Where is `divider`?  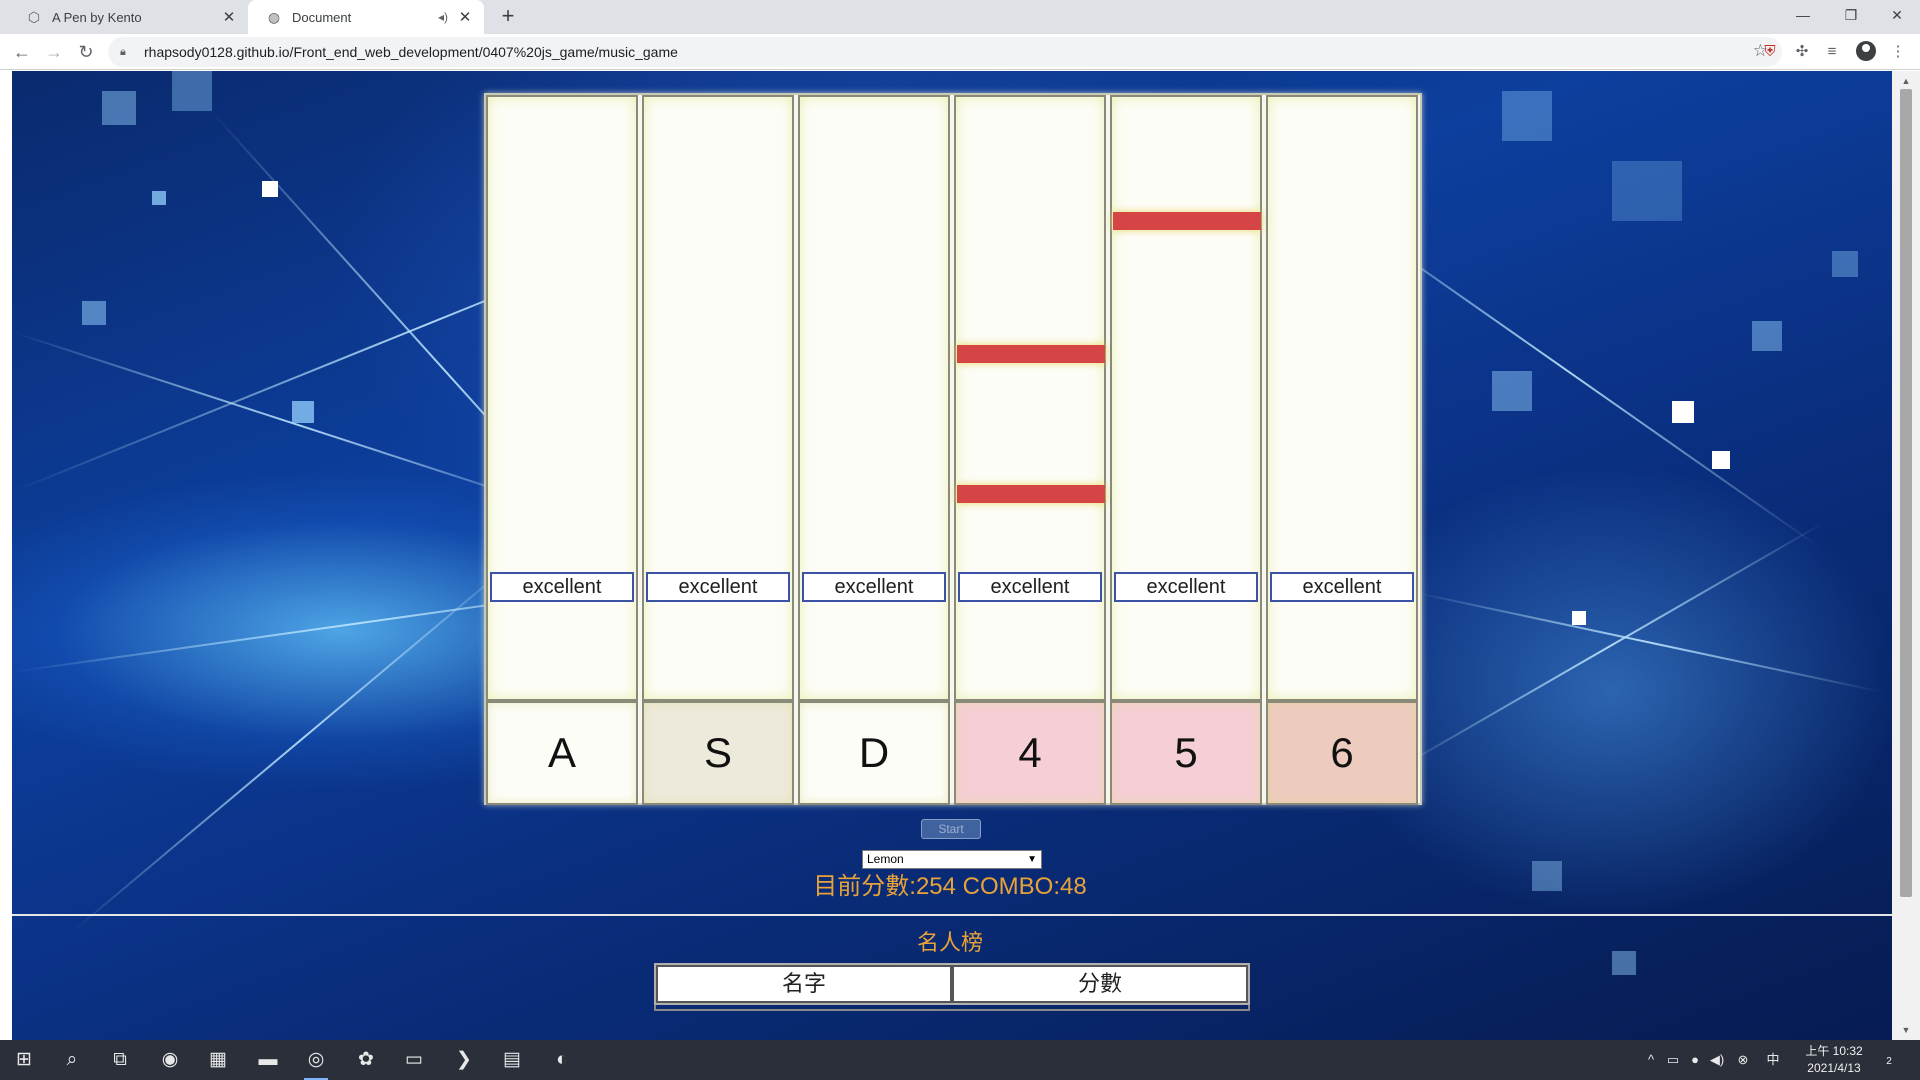 divider is located at coordinates (952, 915).